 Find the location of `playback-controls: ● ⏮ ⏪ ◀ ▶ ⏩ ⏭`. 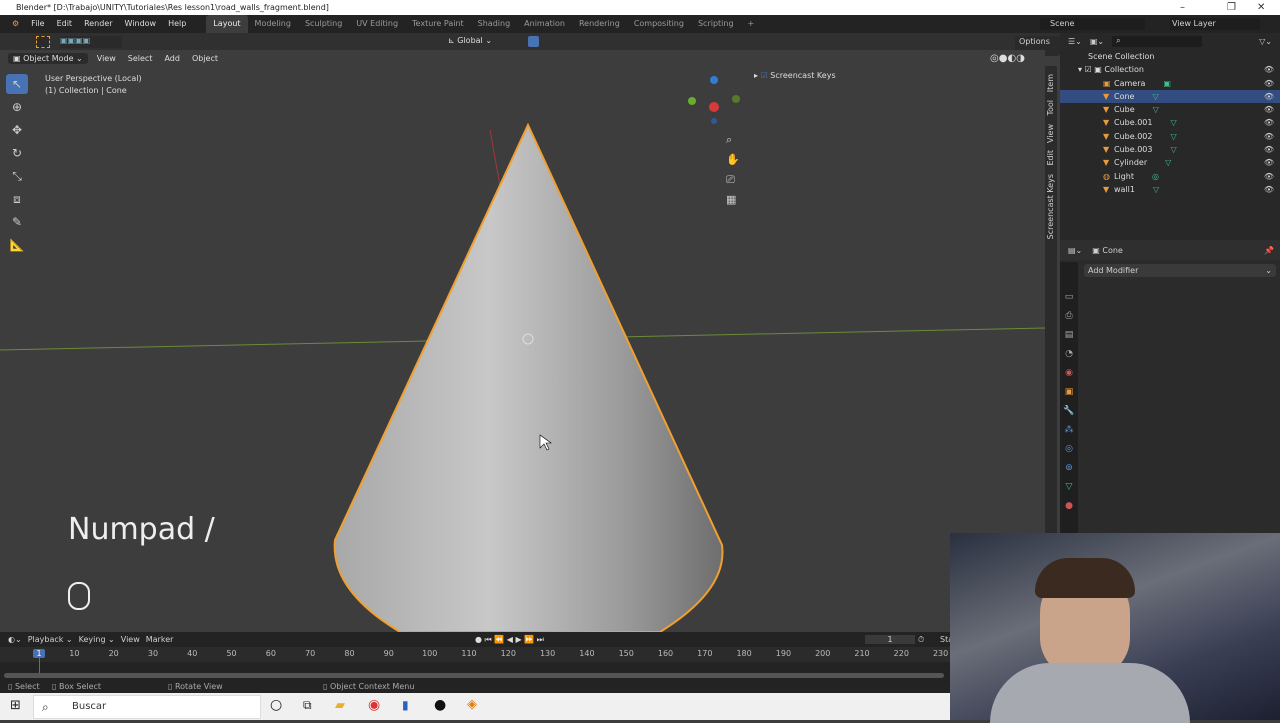

playback-controls: ● ⏮ ⏪ ◀ ▶ ⏩ ⏭ is located at coordinates (509, 640).